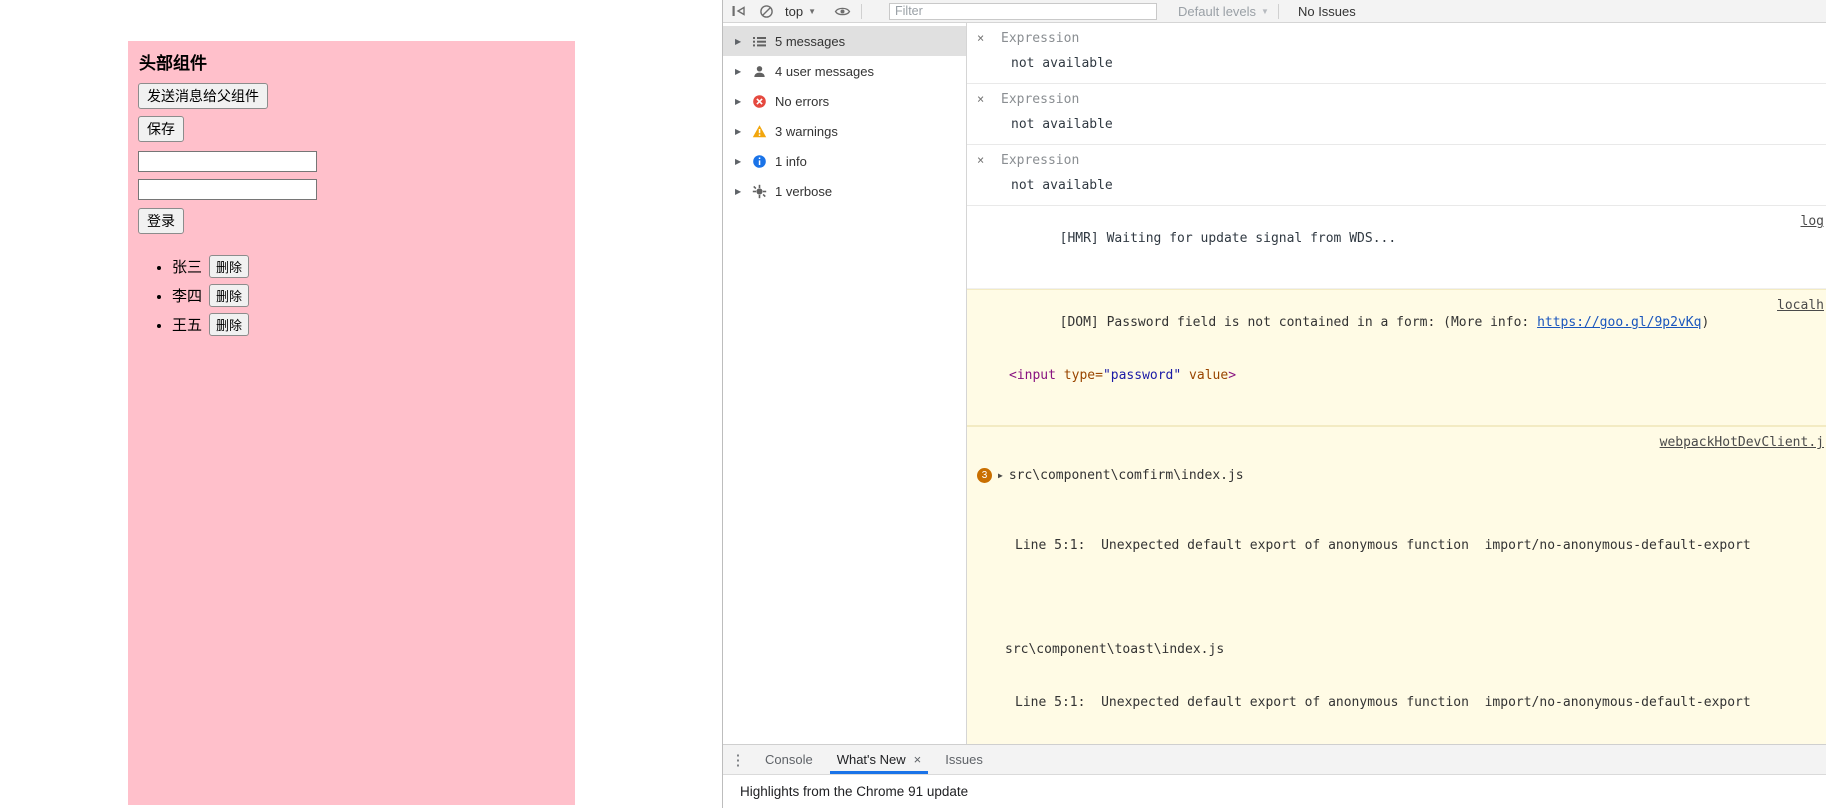 This screenshot has height=808, width=1826. Describe the element at coordinates (844, 131) in the screenshot. I see `sidebar-item-warnings: ▶ 3 warnings` at that location.